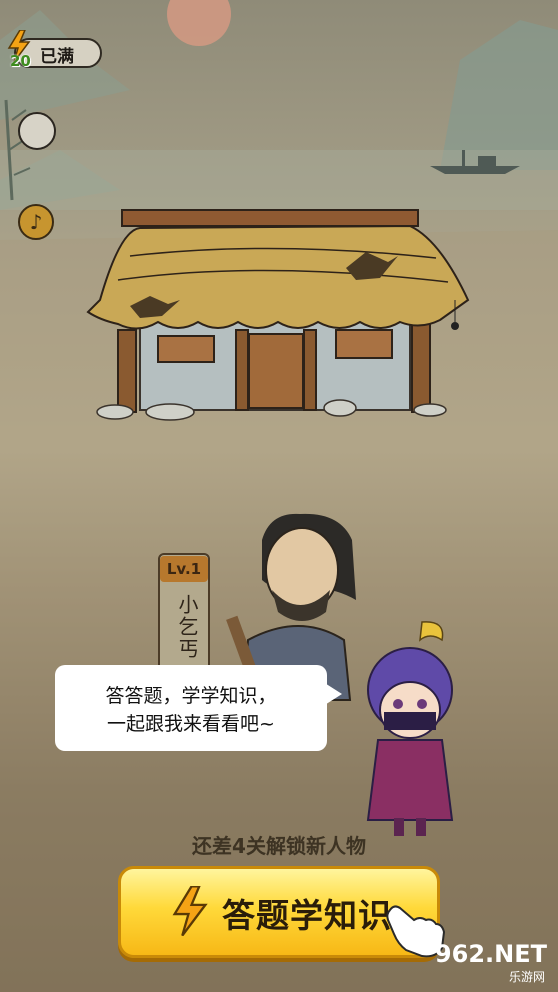  What do you see at coordinates (307, 915) in the screenshot?
I see `start-quiz-label: 答题学知识` at bounding box center [307, 915].